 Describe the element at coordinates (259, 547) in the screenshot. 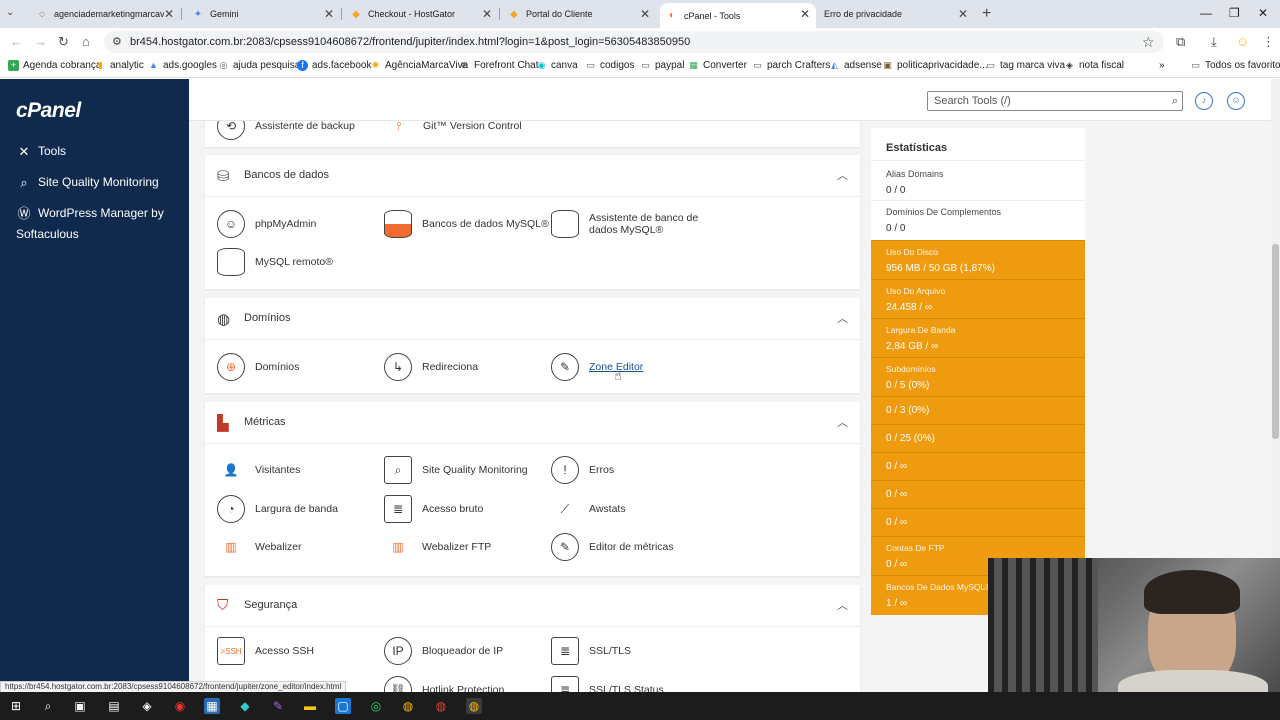

I see `tool-webalizer: ▥ Webalizer` at that location.